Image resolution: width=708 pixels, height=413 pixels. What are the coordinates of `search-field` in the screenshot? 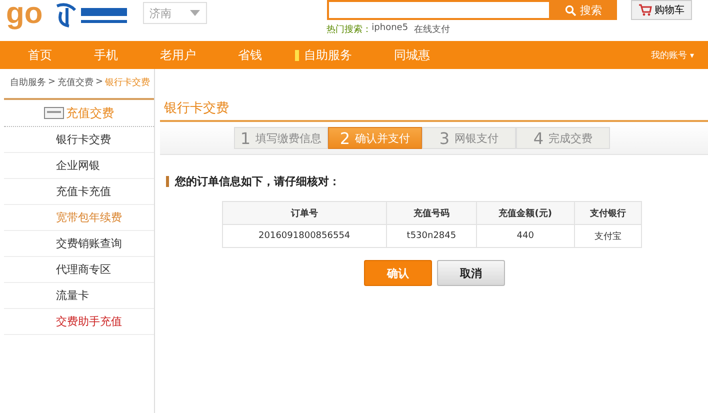 It's located at (438, 10).